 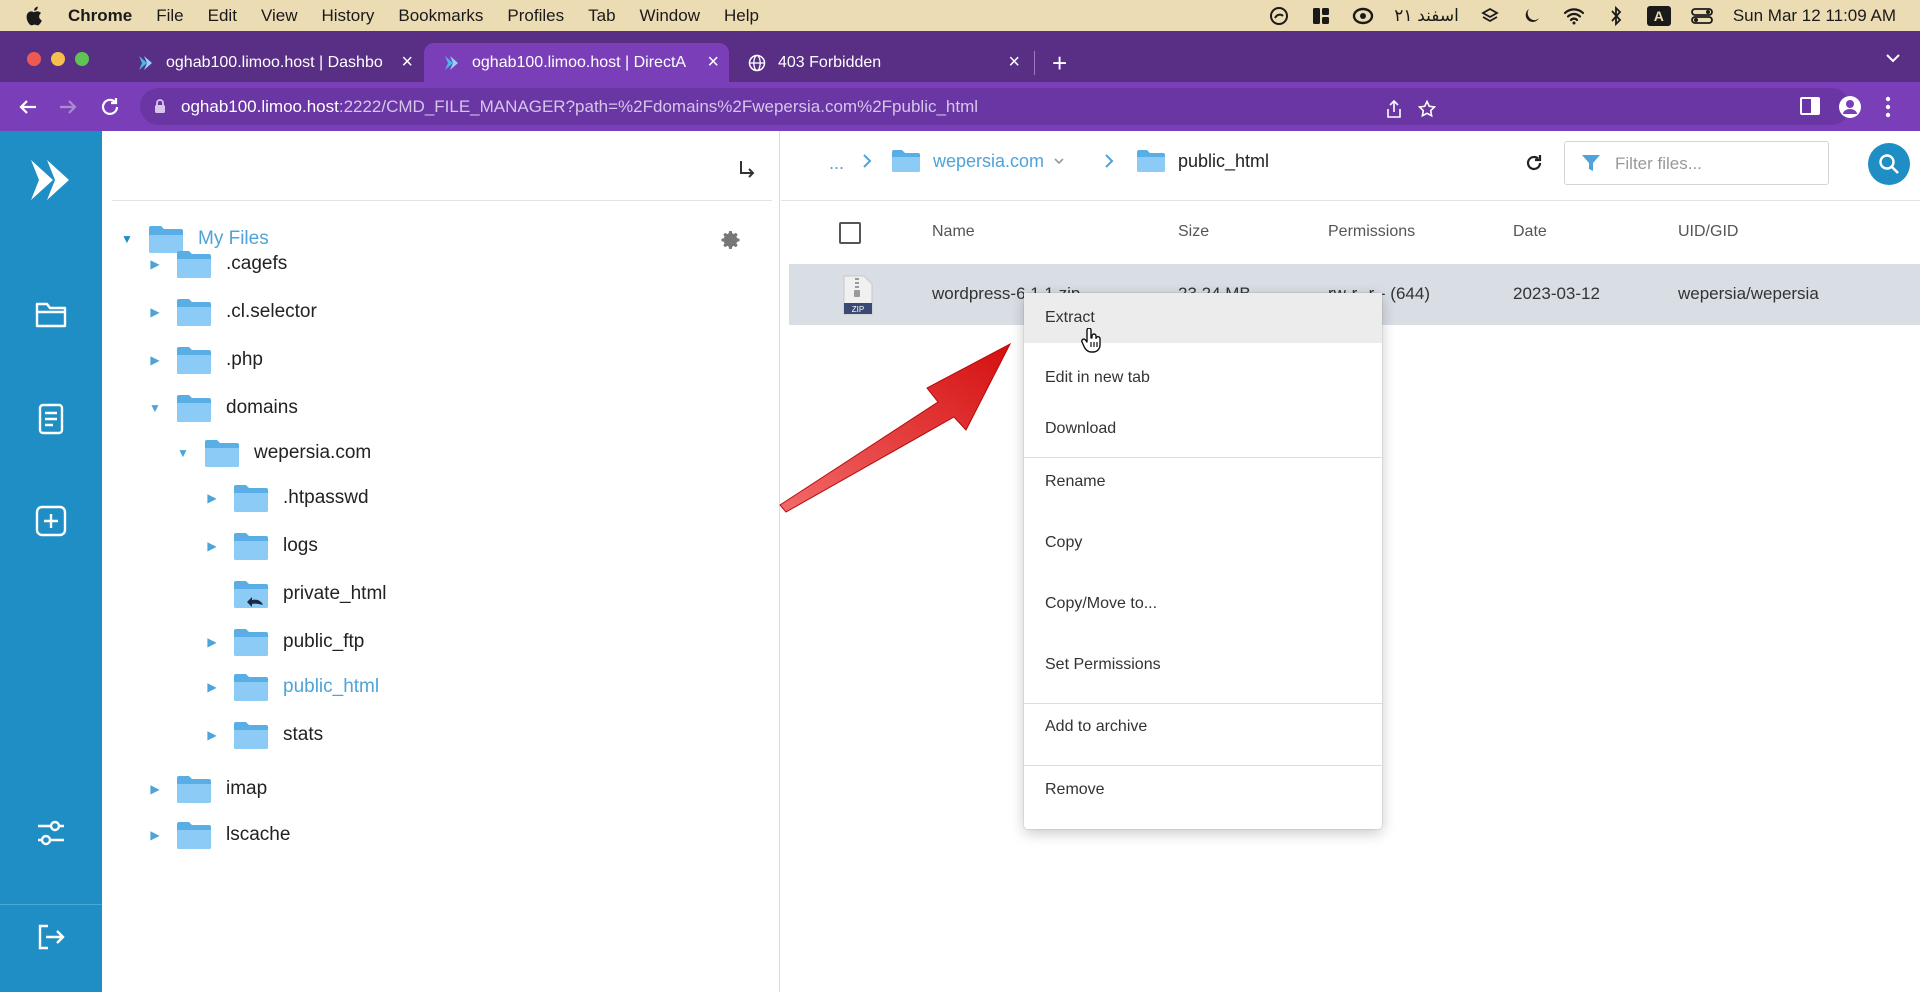 I want to click on menu-item-extract: Extract, so click(x=1203, y=318).